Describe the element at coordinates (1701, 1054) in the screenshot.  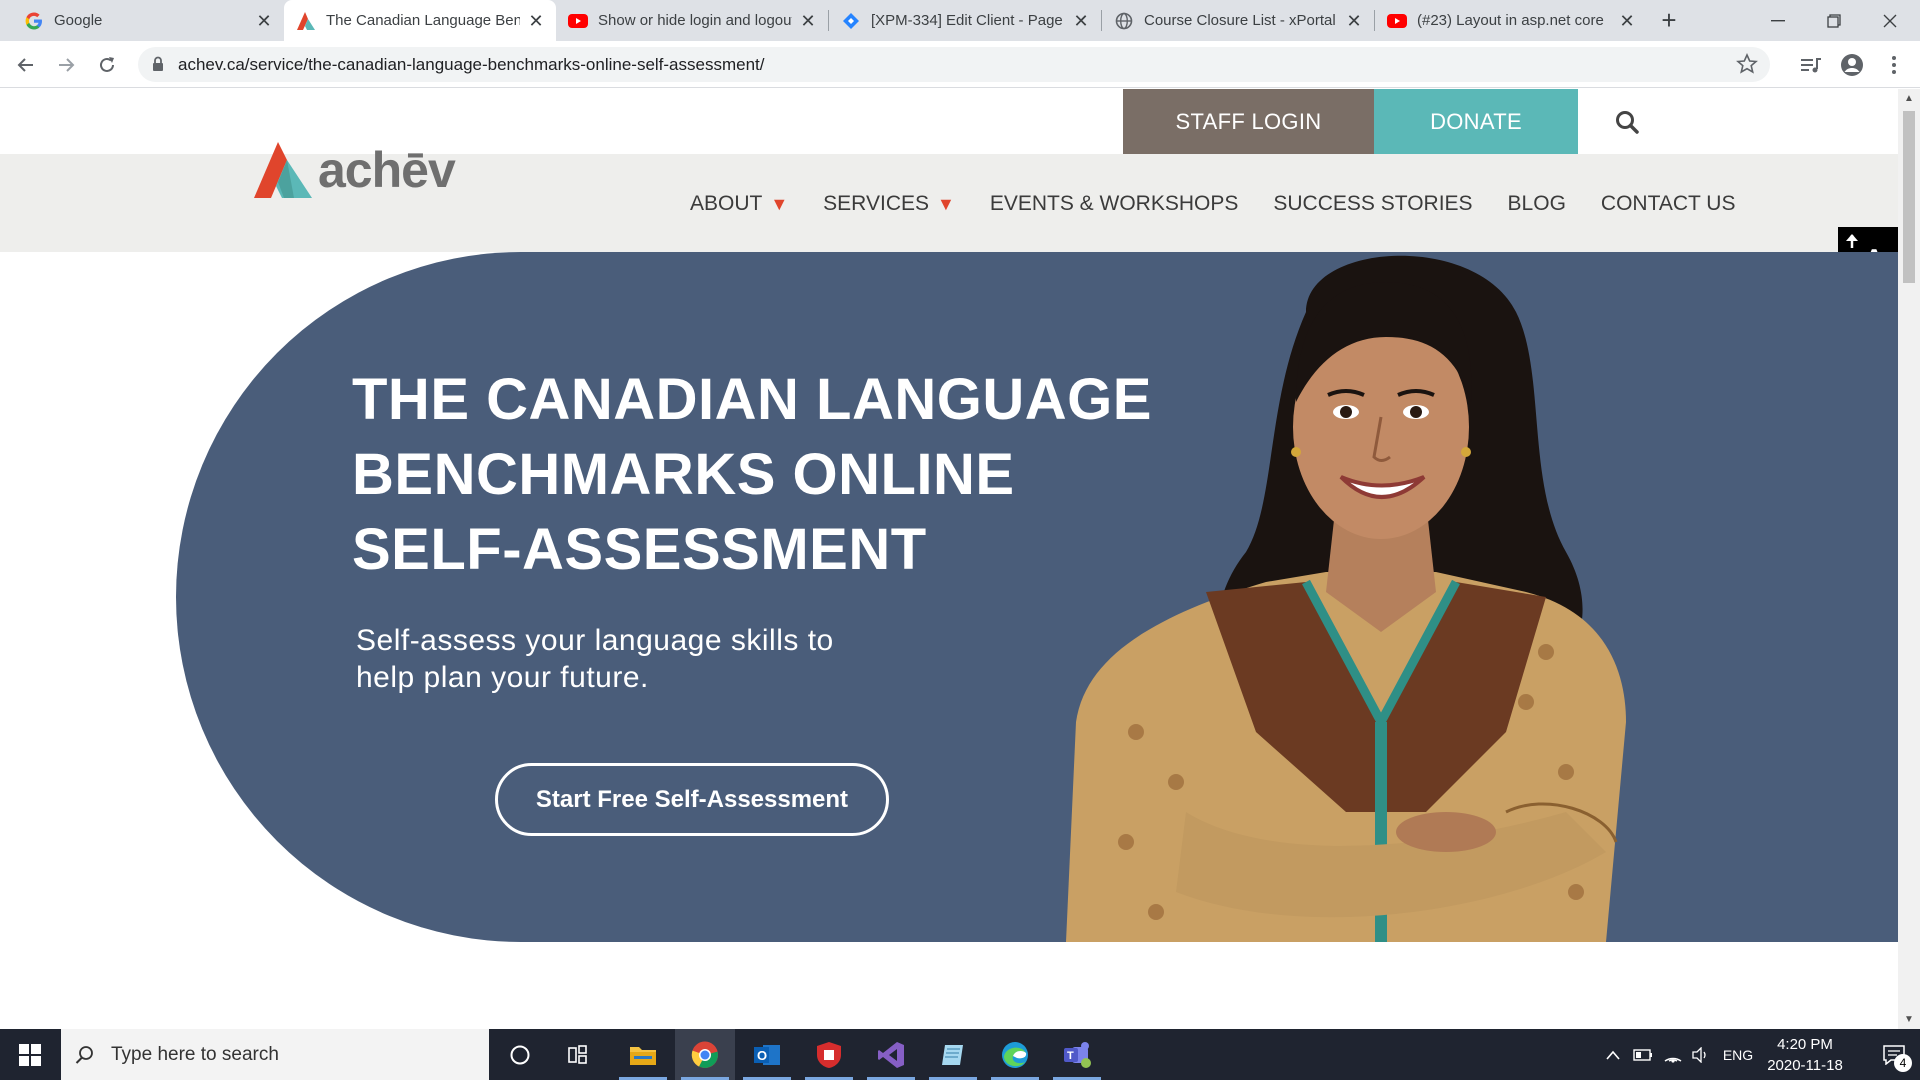
I see `volume-icon` at that location.